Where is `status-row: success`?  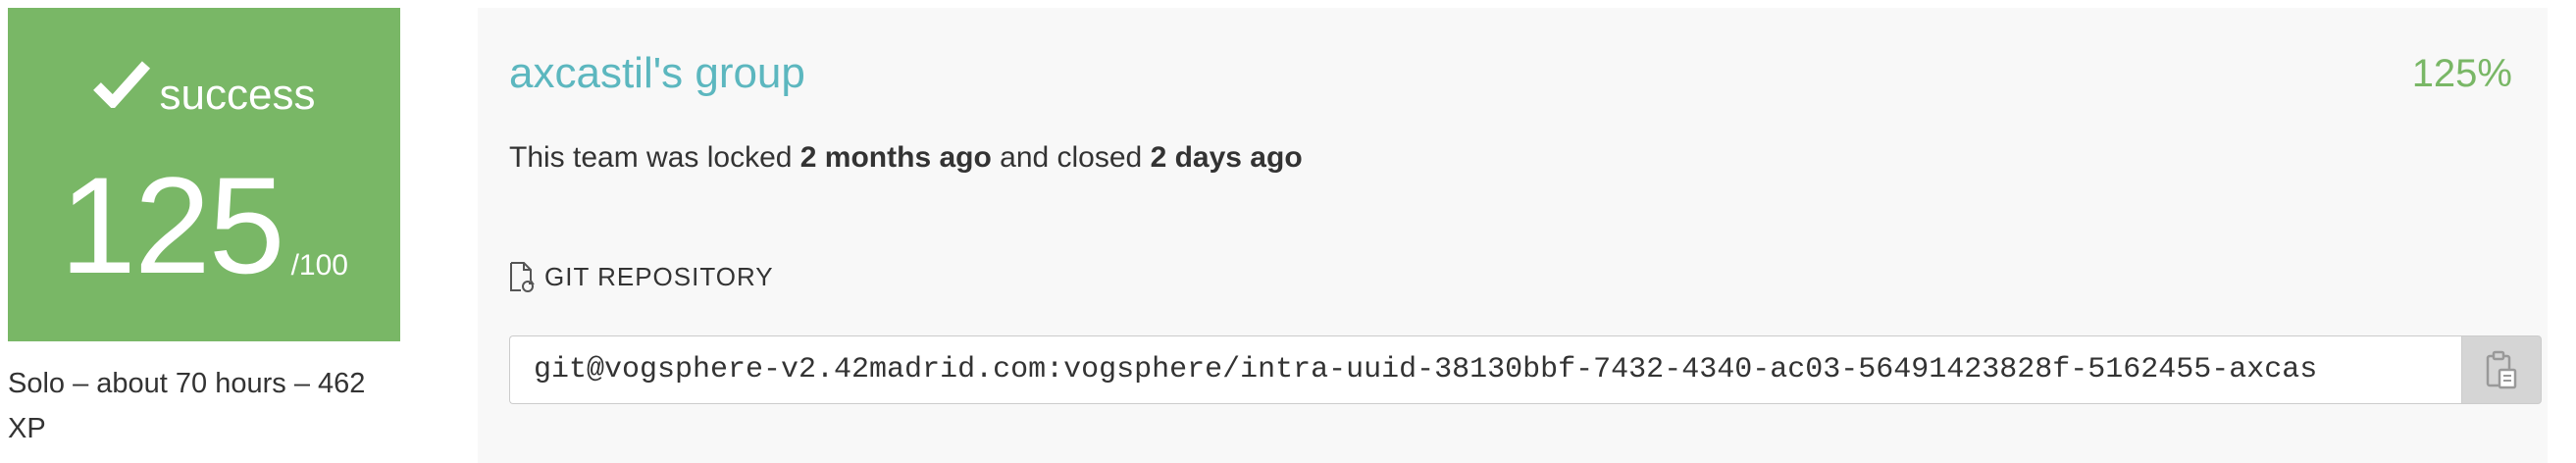 status-row: success is located at coordinates (204, 89).